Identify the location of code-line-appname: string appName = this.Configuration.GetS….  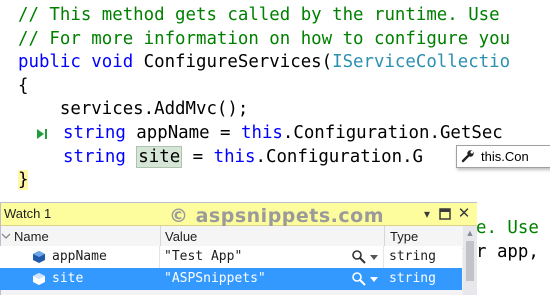
(283, 133).